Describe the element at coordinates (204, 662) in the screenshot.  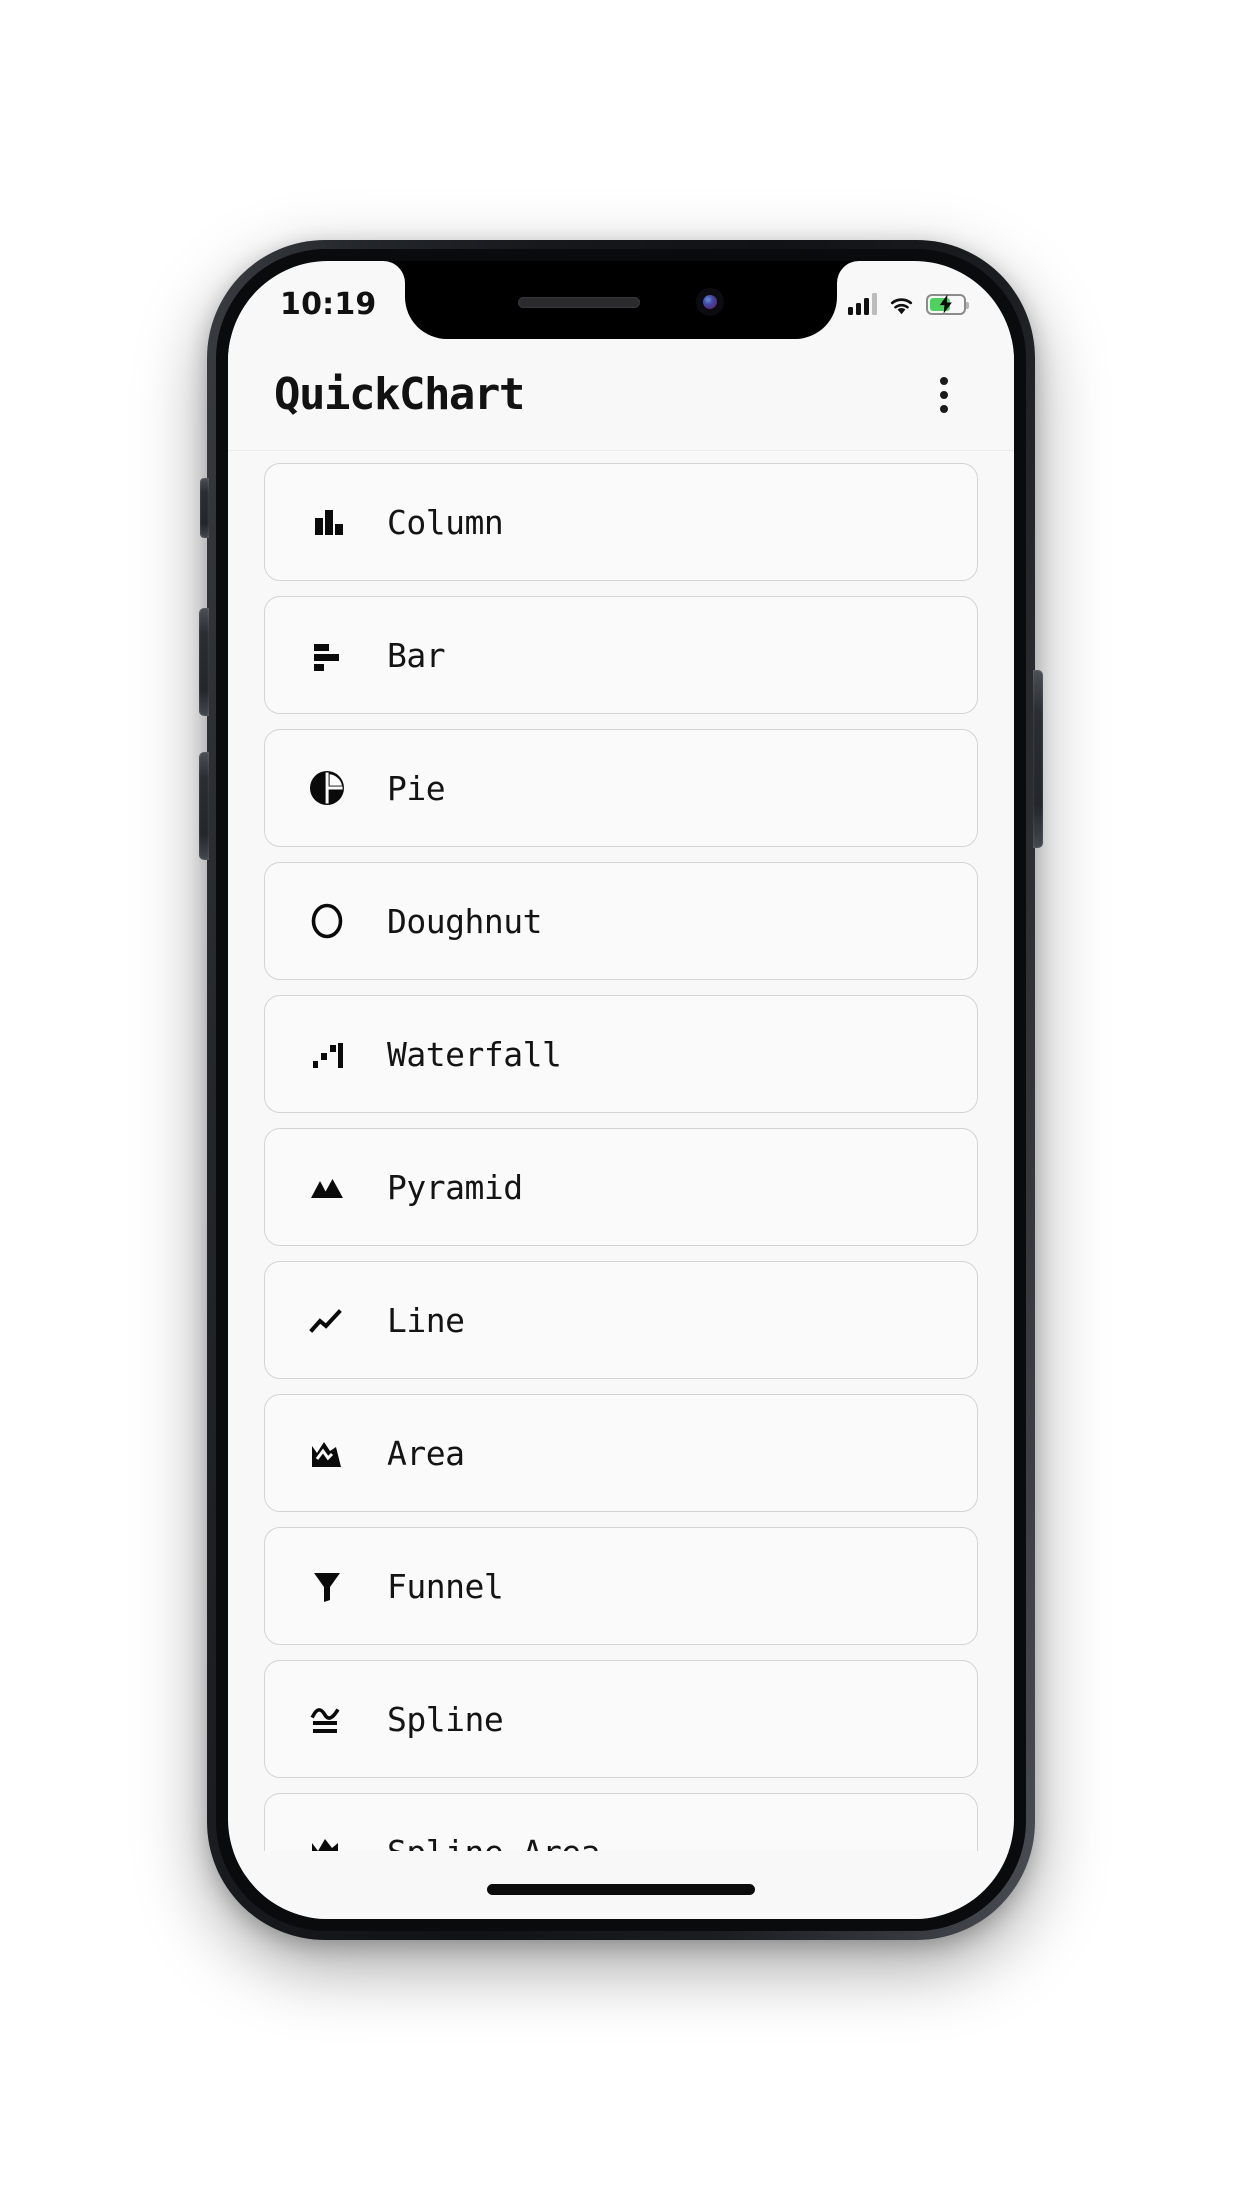
I see `volume-up-button` at that location.